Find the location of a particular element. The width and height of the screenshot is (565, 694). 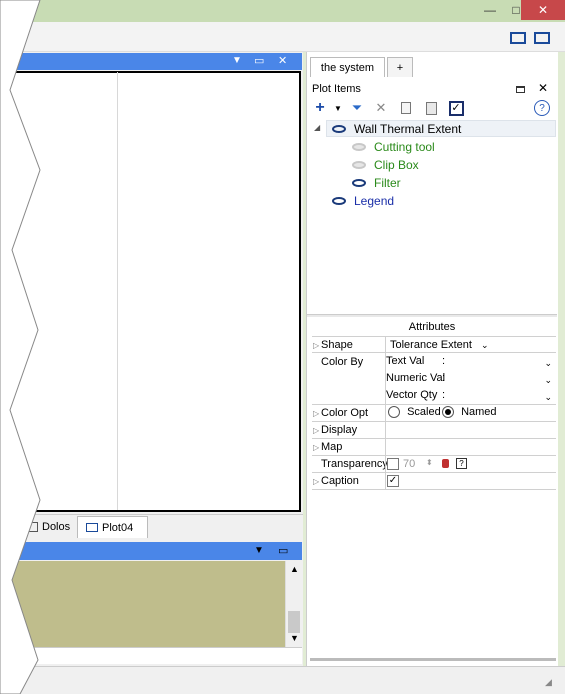

panel-layout-icon is located at coordinates (542, 38).